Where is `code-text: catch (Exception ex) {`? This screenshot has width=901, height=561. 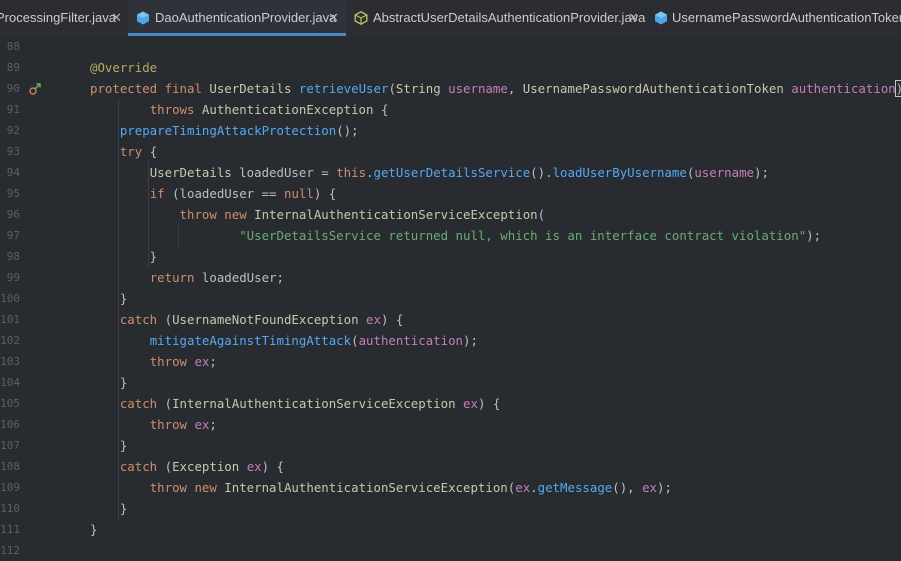 code-text: catch (Exception ex) { is located at coordinates (187, 466).